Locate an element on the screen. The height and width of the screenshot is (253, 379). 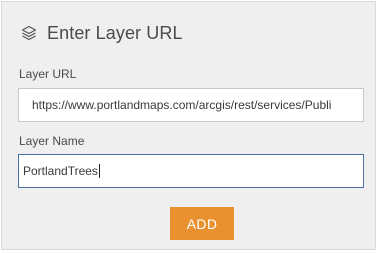
layer-name-label: Layer Name is located at coordinates (52, 141).